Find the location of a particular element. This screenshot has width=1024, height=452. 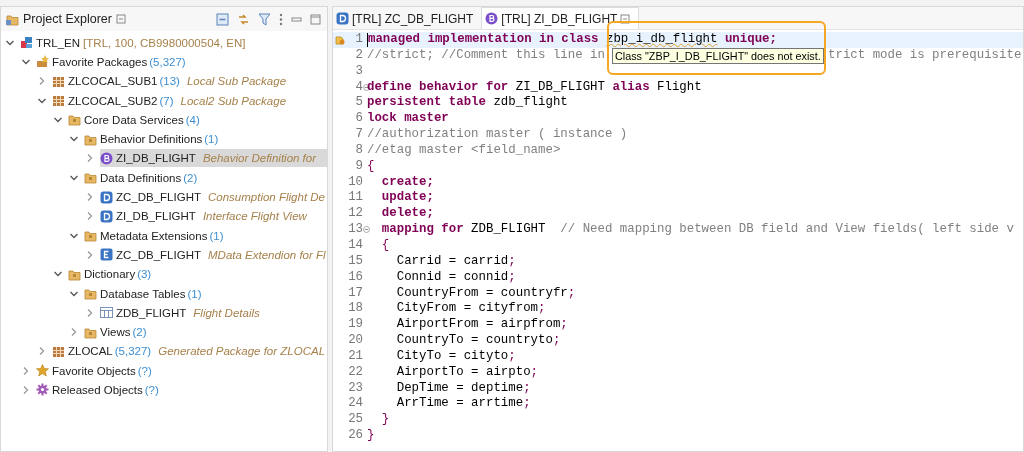

code-text: ZDB_FLIGHT is located at coordinates (508, 230).